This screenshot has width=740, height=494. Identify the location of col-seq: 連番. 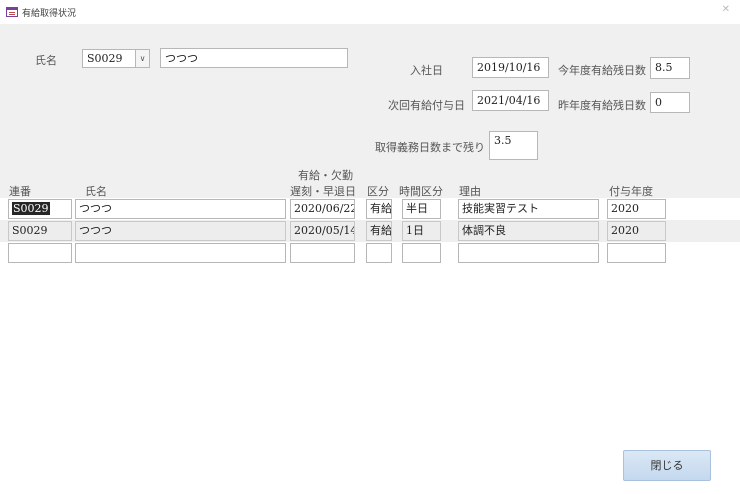
(20, 191).